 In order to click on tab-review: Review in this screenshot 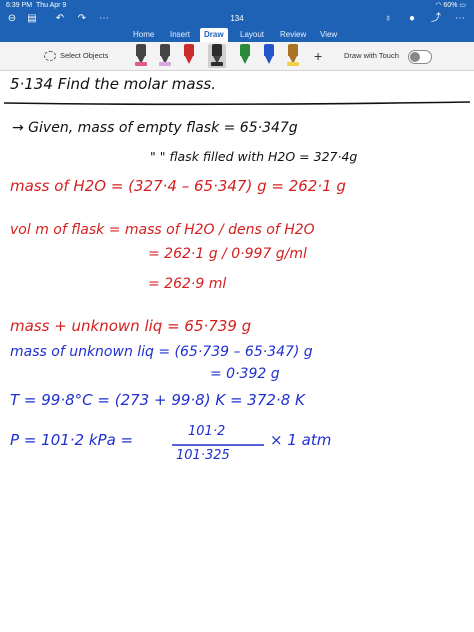, I will do `click(293, 35)`.